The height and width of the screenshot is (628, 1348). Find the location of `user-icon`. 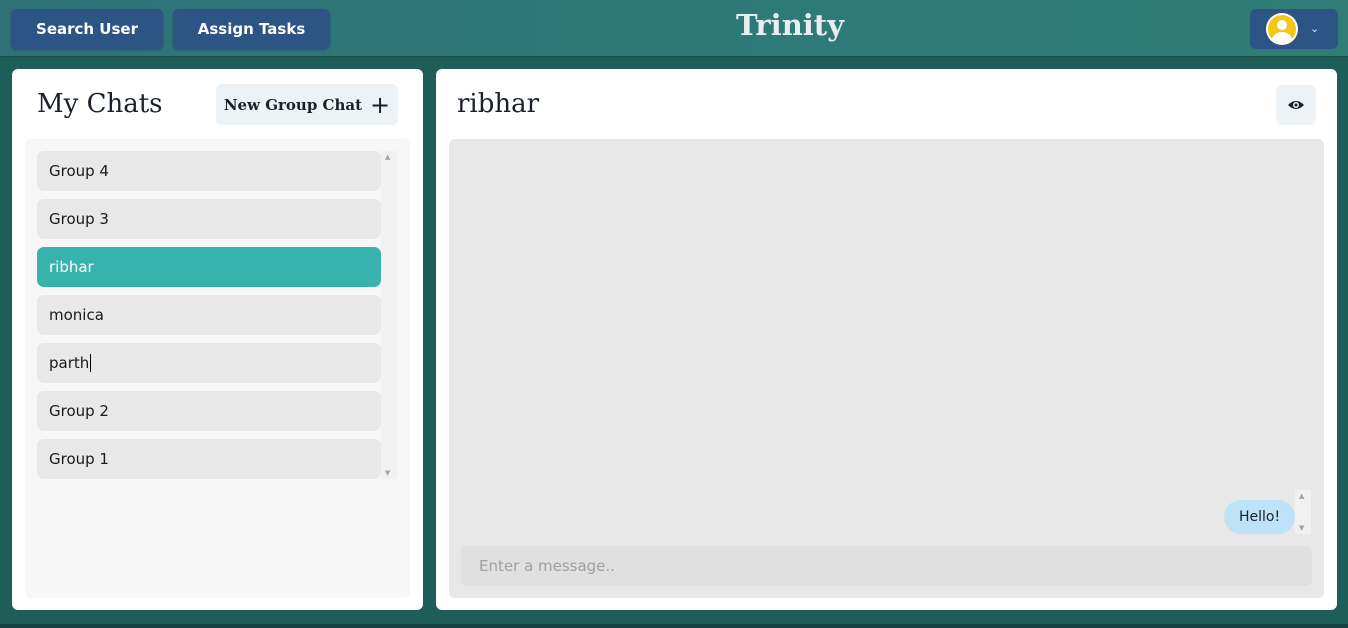

user-icon is located at coordinates (1282, 29).